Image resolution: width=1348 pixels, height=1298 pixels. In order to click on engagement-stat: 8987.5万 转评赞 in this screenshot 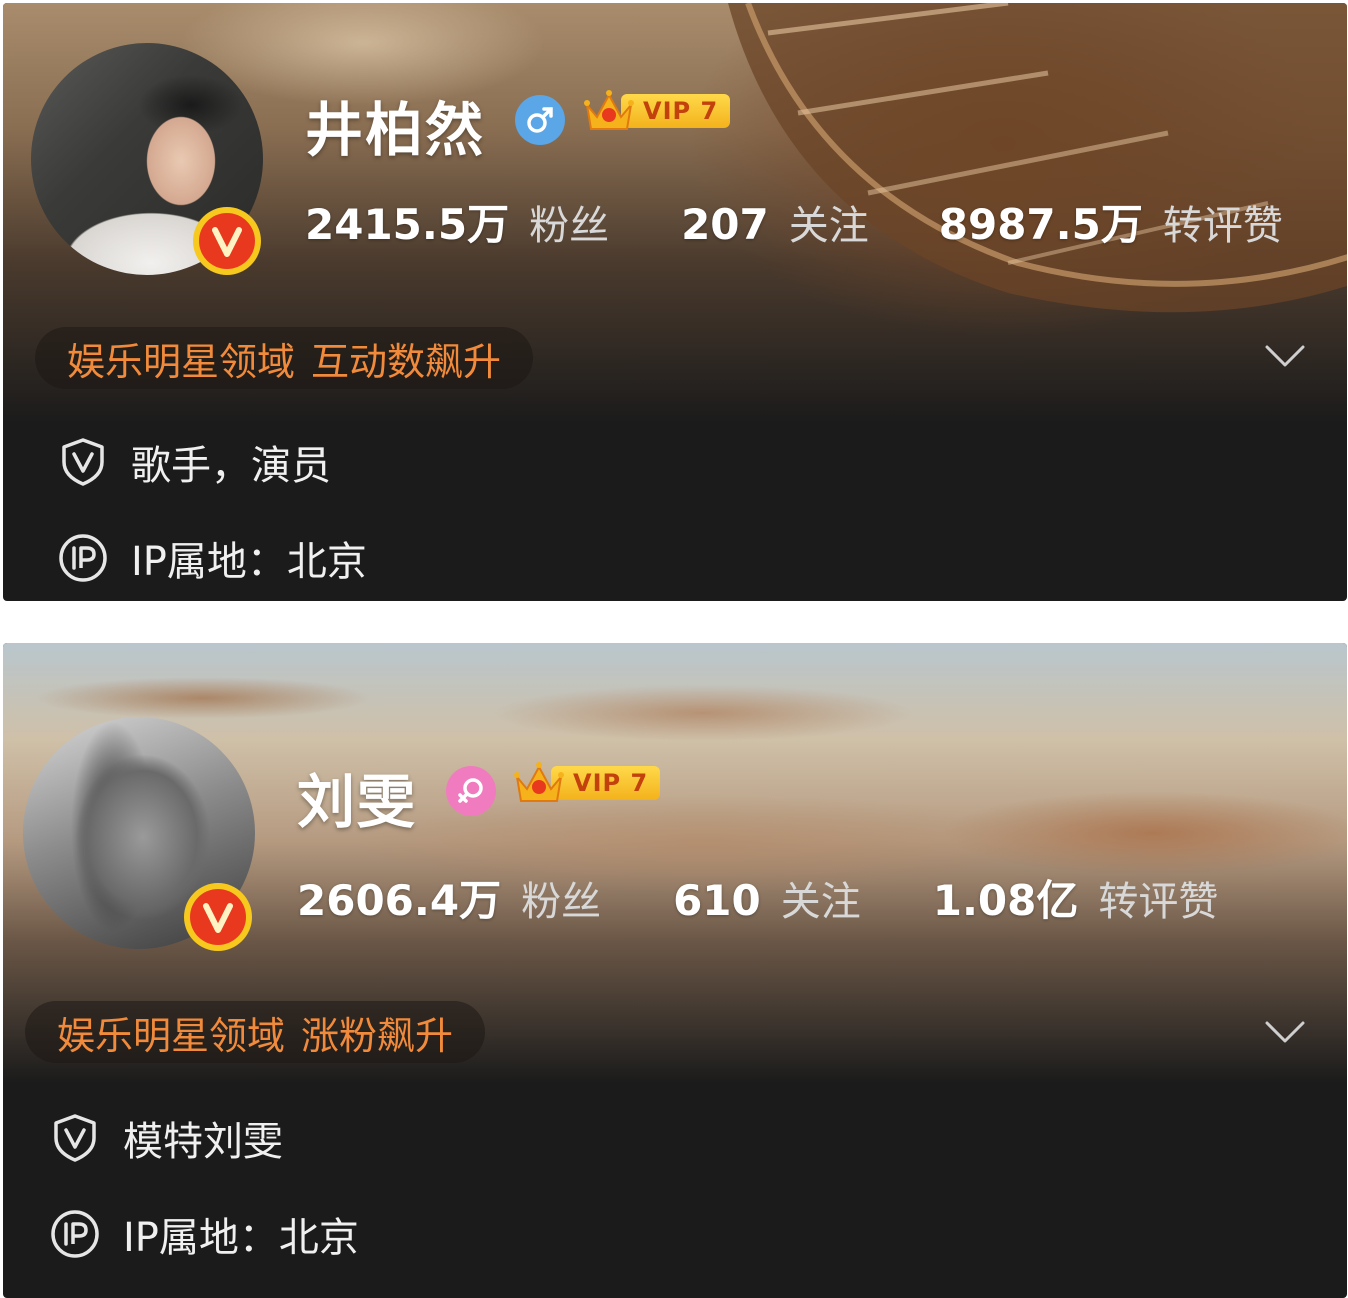, I will do `click(1111, 221)`.